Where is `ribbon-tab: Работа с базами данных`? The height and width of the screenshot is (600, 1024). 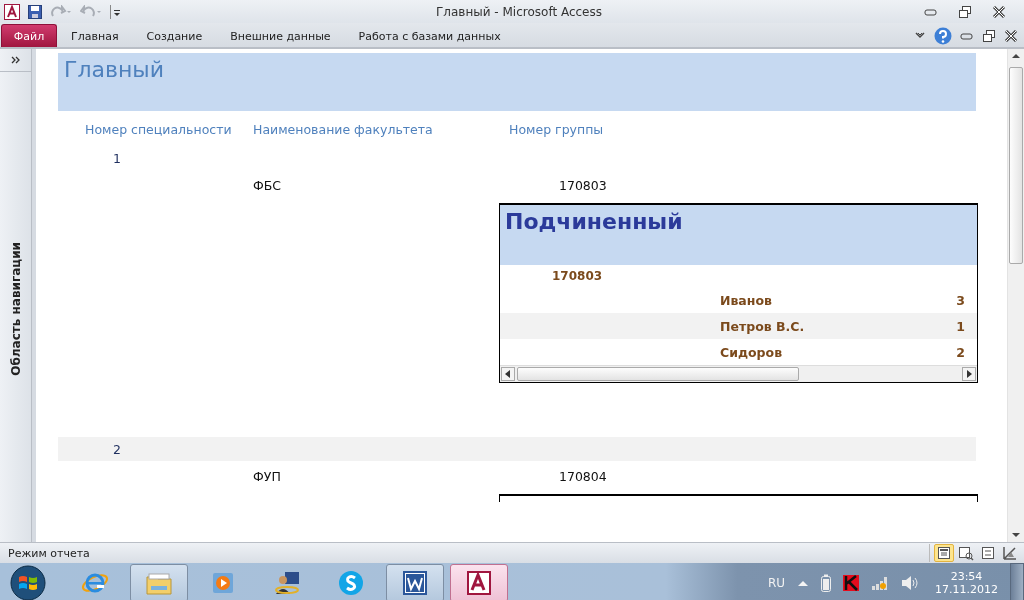 ribbon-tab: Работа с базами данных is located at coordinates (429, 36).